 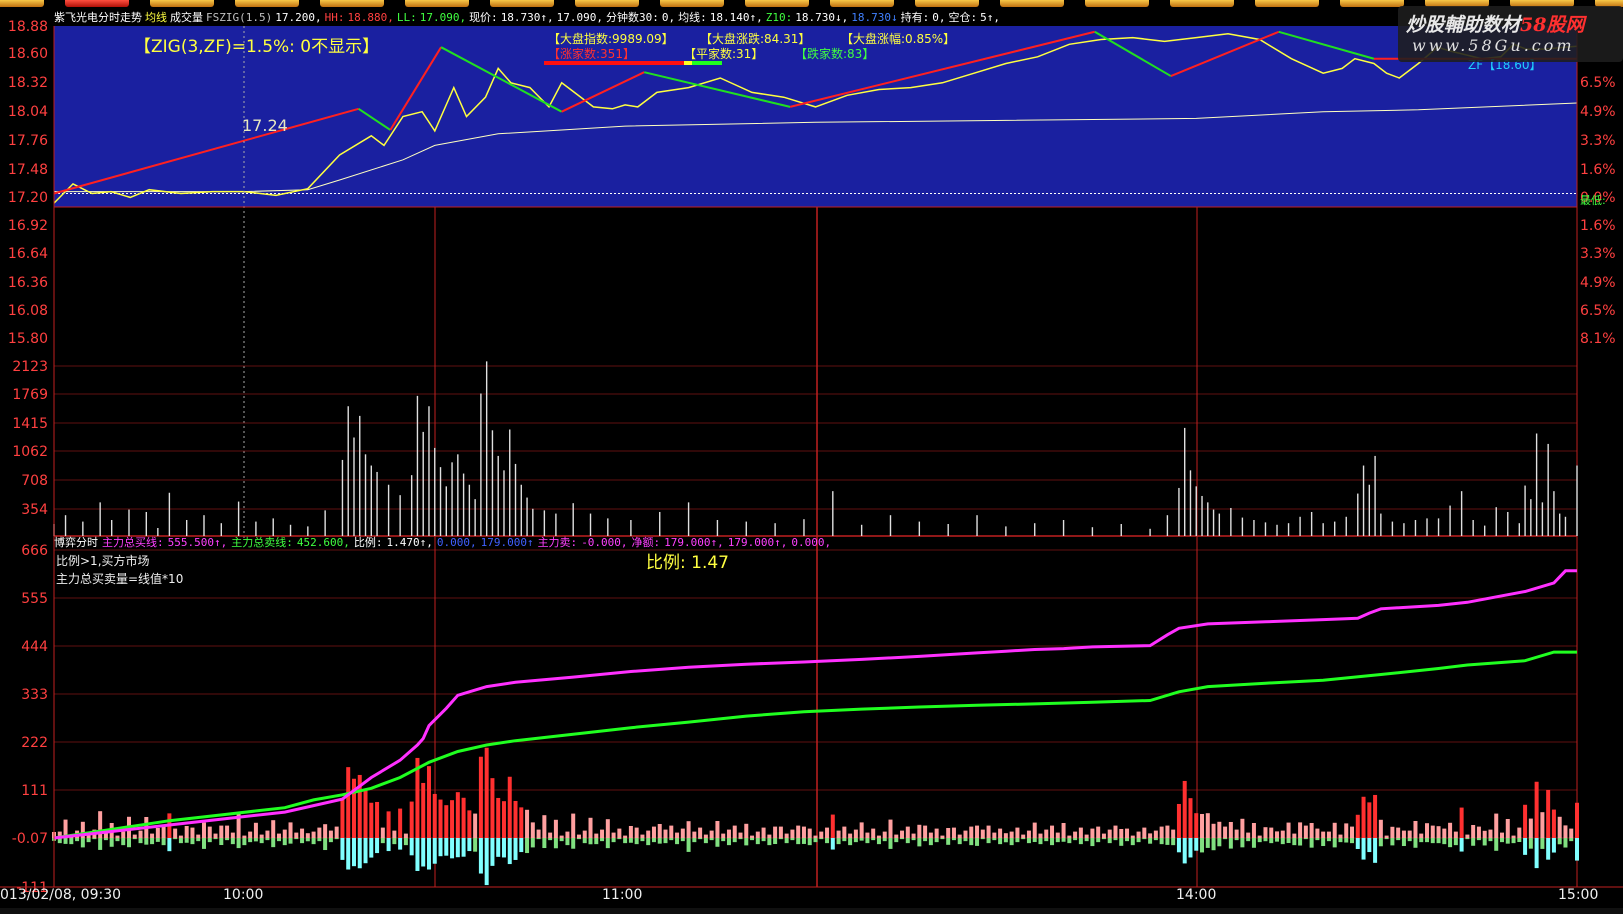 What do you see at coordinates (30, 395) in the screenshot?
I see `volume-tick: 1769` at bounding box center [30, 395].